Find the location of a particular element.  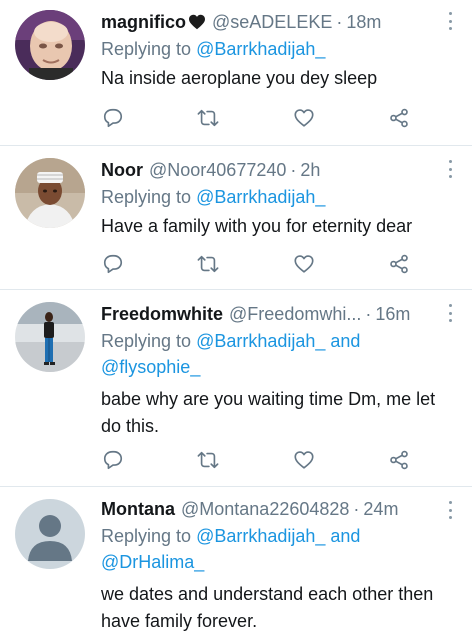

display-name: Noor is located at coordinates (122, 170).